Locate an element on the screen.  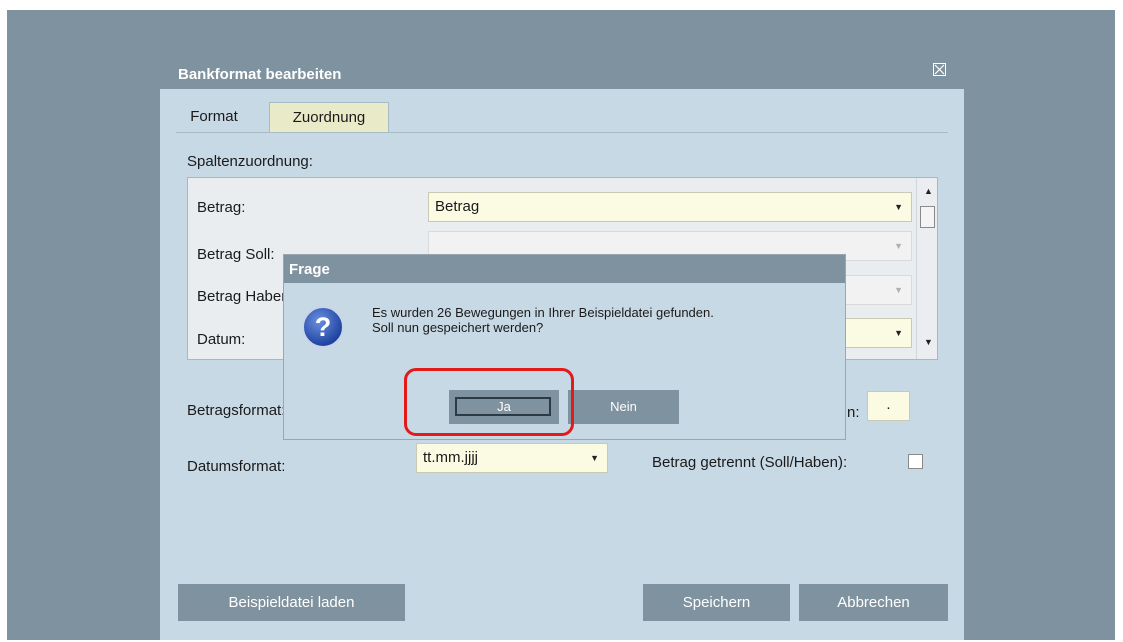
scroll-thumb is located at coordinates (927, 217).